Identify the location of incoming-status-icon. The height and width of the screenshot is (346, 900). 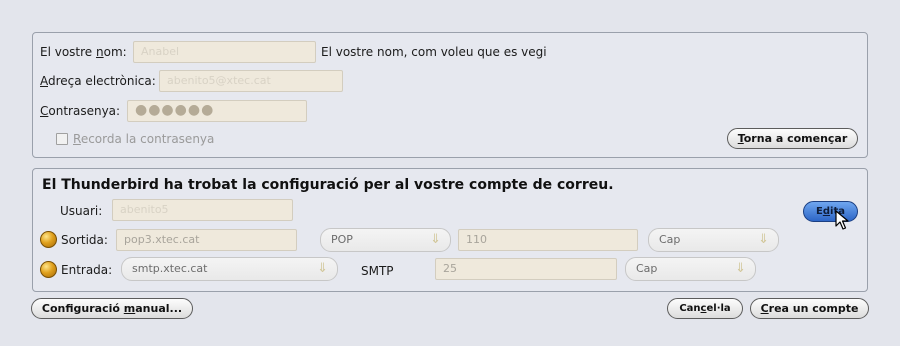
(48, 269).